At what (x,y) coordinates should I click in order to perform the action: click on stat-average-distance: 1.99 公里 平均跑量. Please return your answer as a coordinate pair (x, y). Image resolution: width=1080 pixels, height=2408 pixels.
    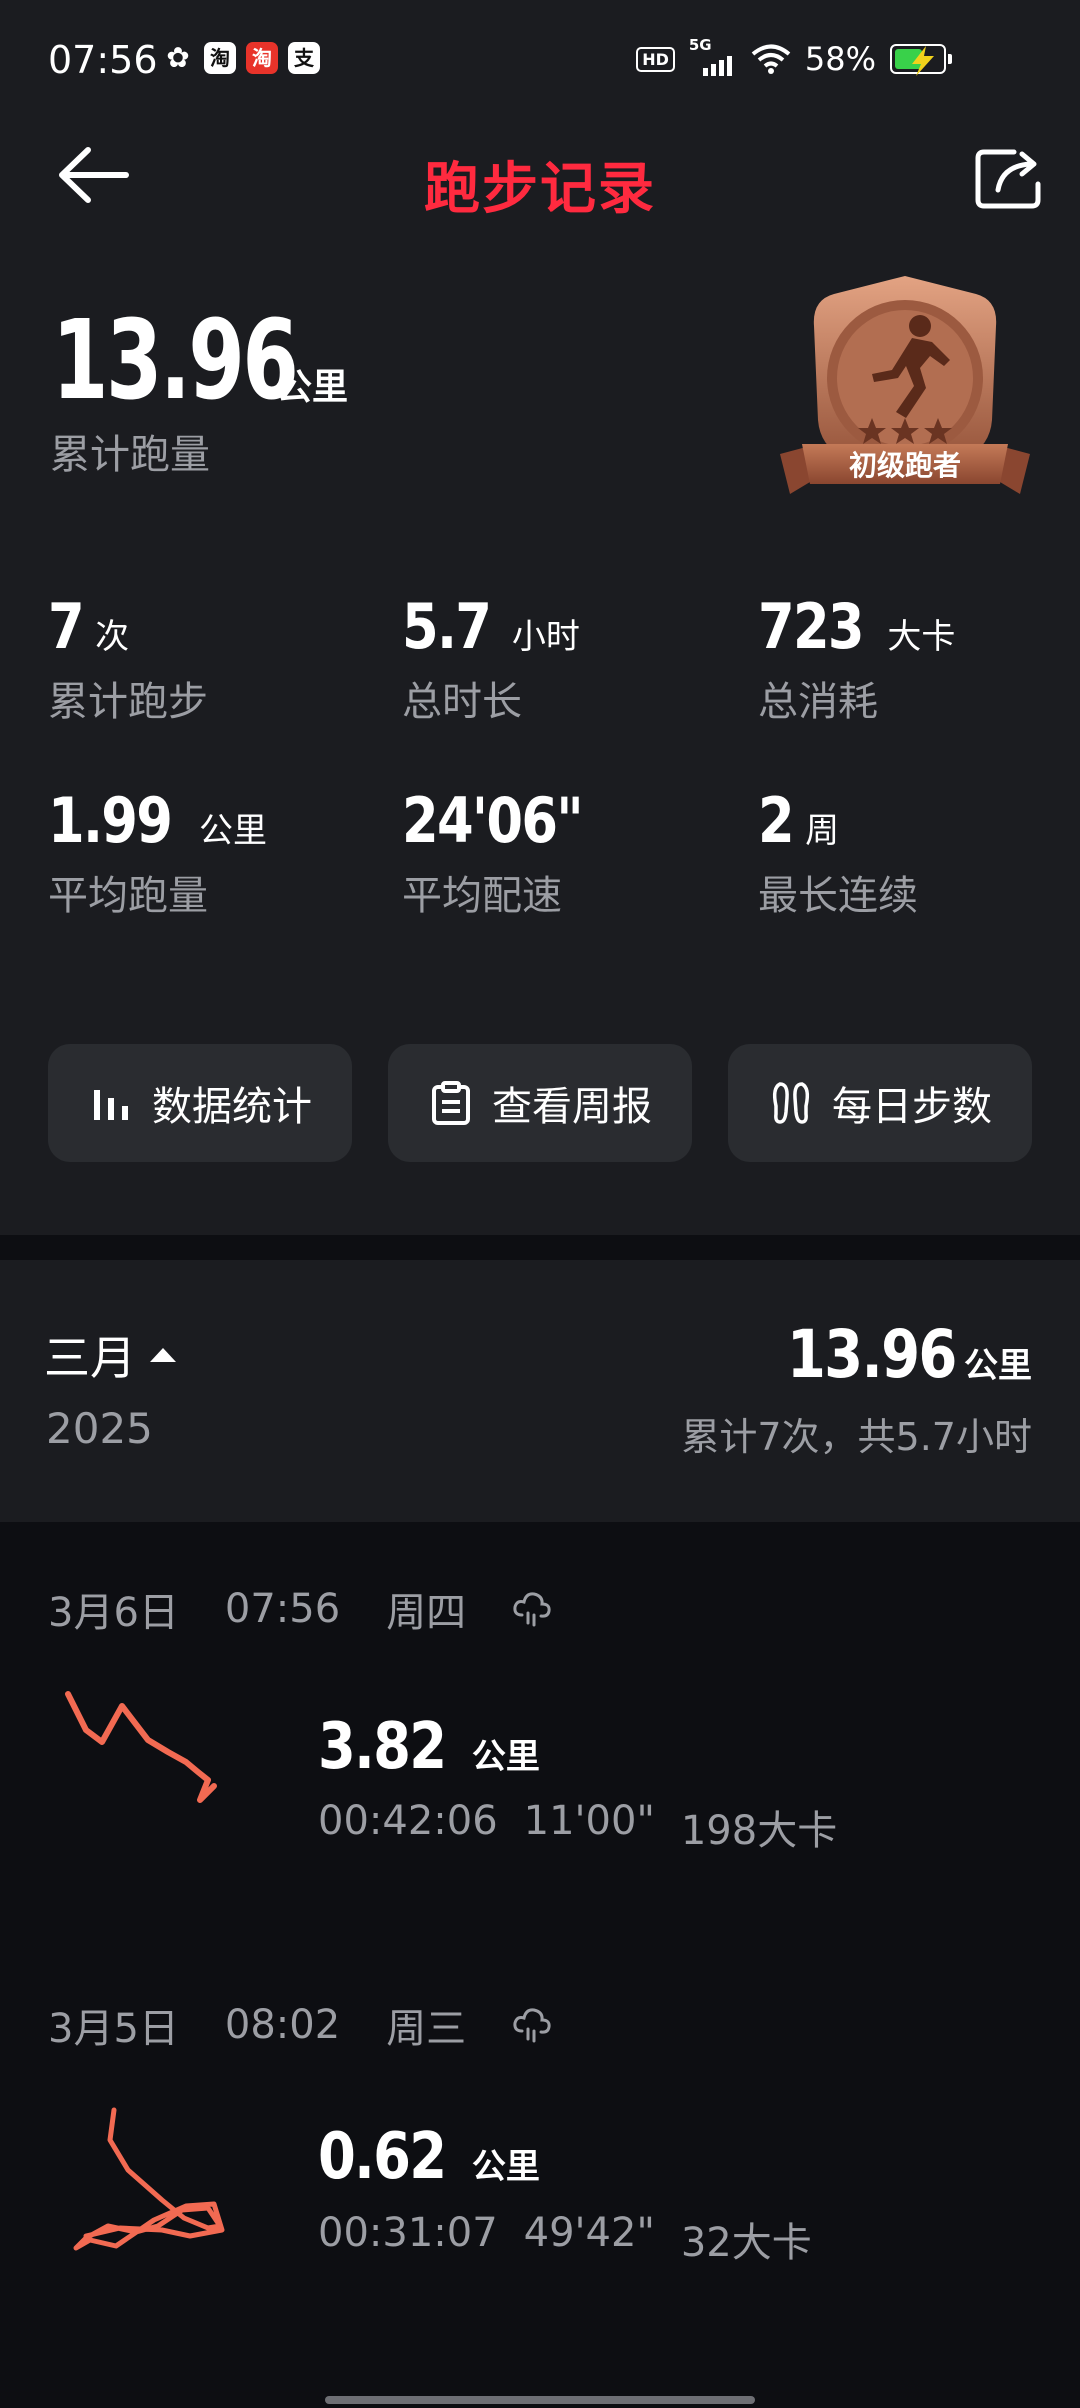
    Looking at the image, I should click on (157, 852).